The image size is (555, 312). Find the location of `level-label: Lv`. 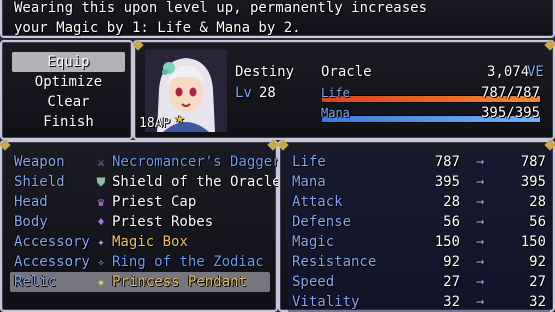

level-label: Lv is located at coordinates (243, 93).